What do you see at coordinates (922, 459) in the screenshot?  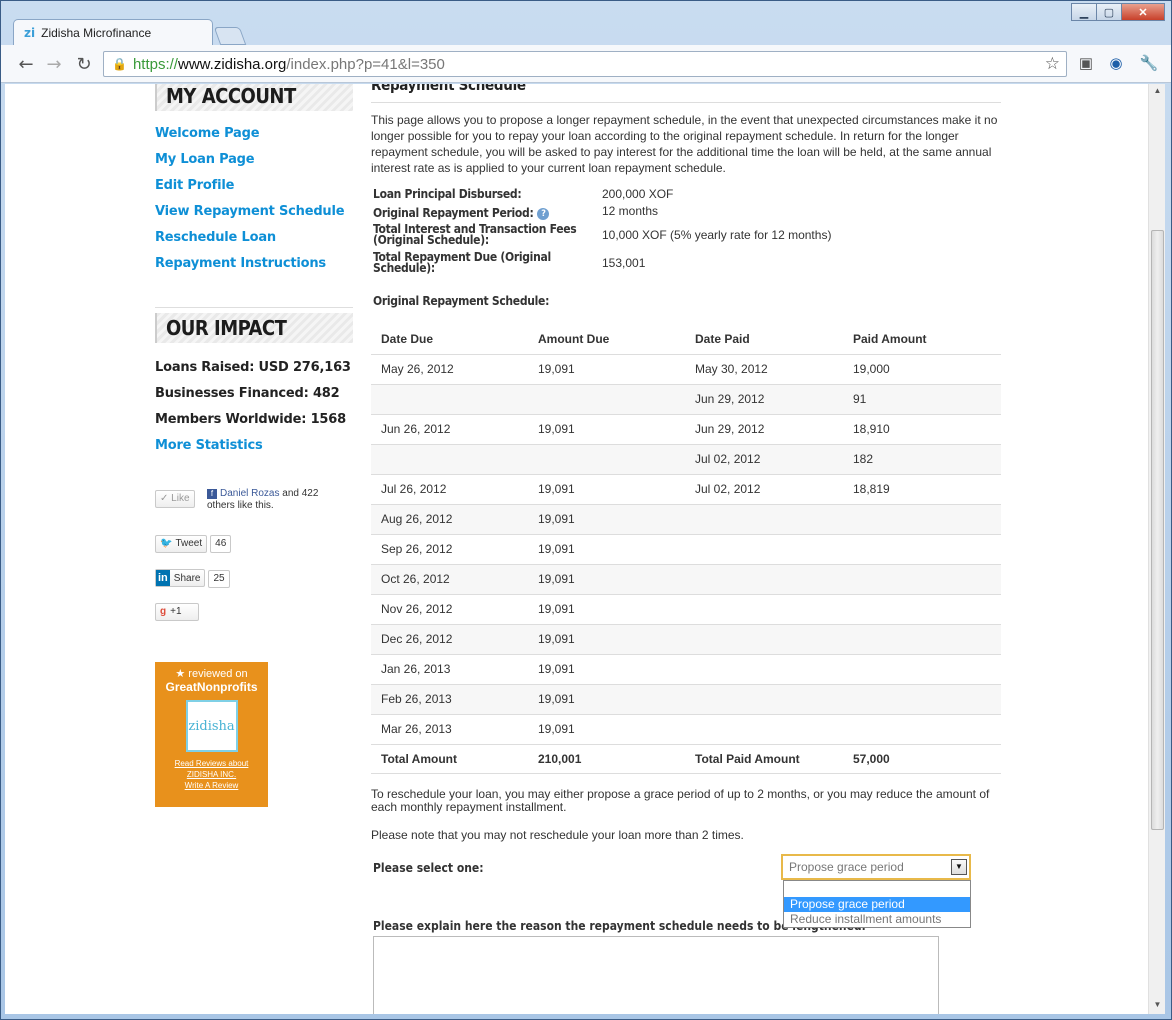 I see `table-cell: 182` at bounding box center [922, 459].